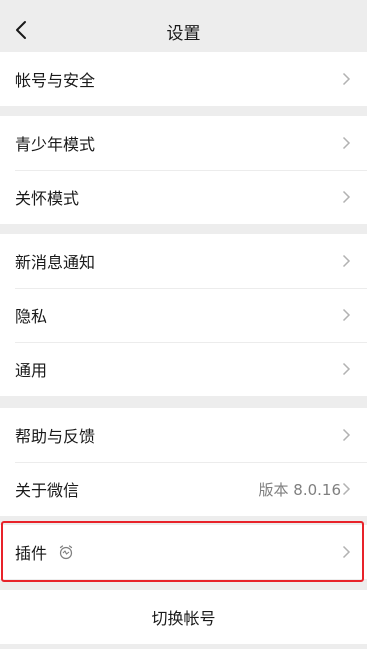  I want to click on settings-item-account-security: 帐号与安全, so click(183, 79).